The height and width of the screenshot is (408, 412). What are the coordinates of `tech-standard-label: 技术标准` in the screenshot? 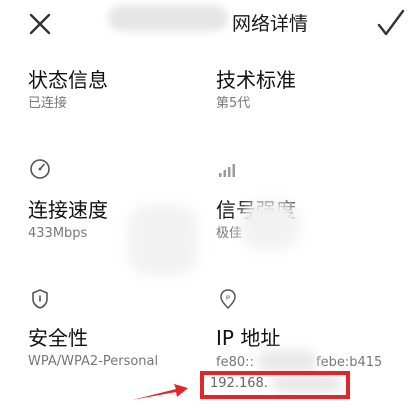 It's located at (256, 80).